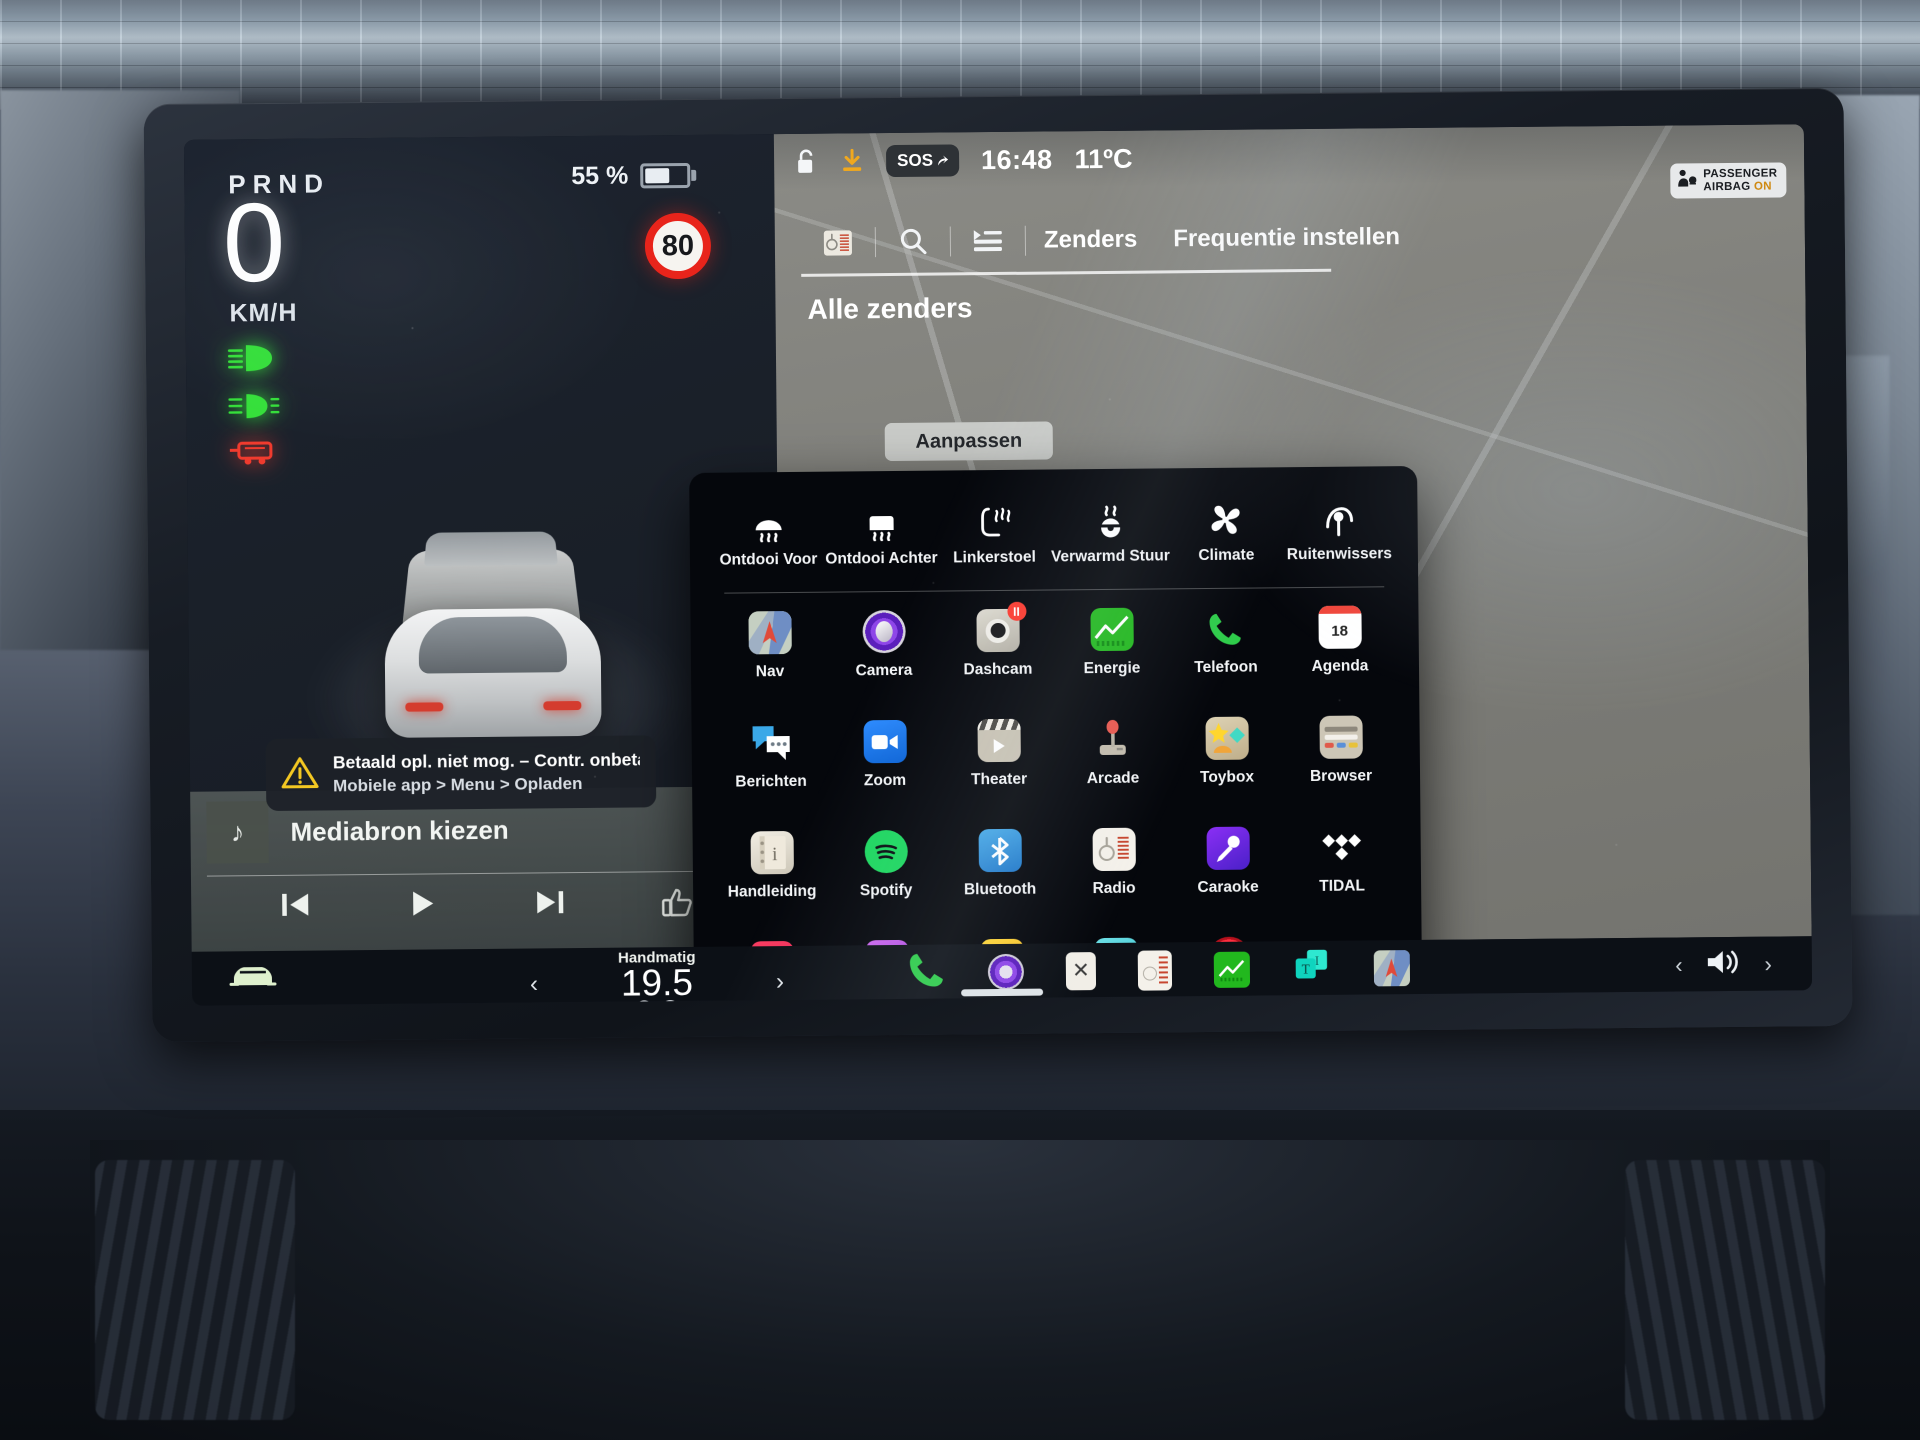 The width and height of the screenshot is (1920, 1440). I want to click on tidal-icon, so click(1341, 847).